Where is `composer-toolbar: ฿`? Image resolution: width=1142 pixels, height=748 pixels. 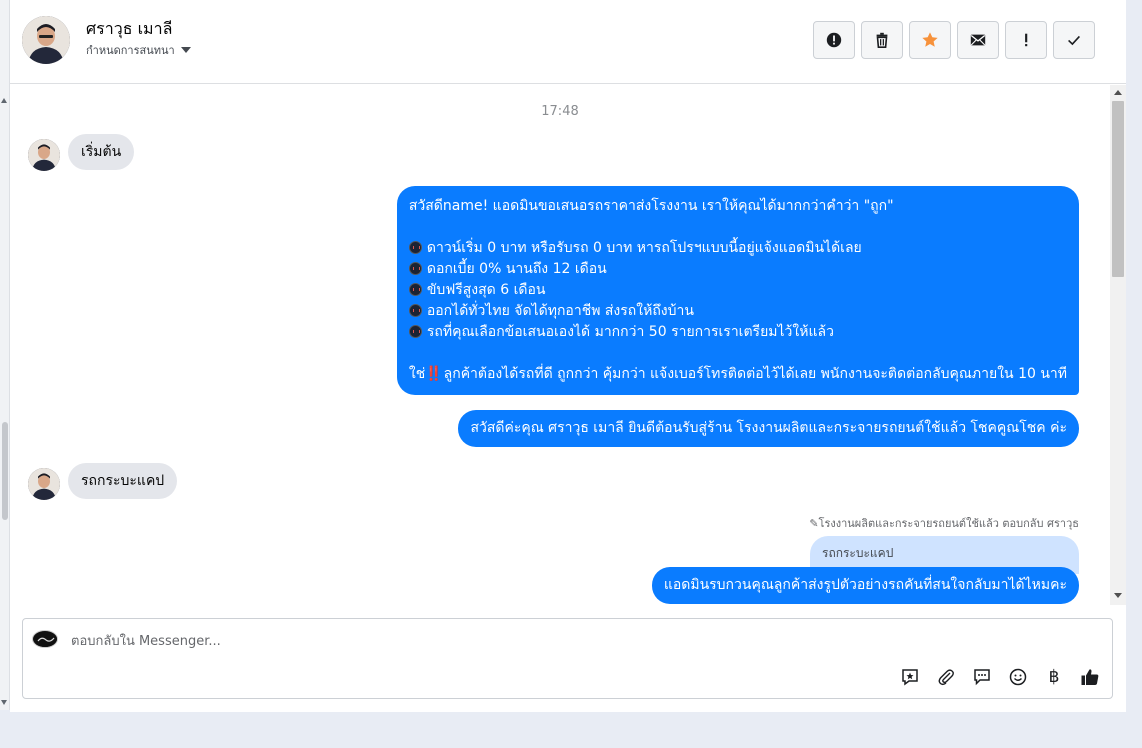 composer-toolbar: ฿ is located at coordinates (1000, 677).